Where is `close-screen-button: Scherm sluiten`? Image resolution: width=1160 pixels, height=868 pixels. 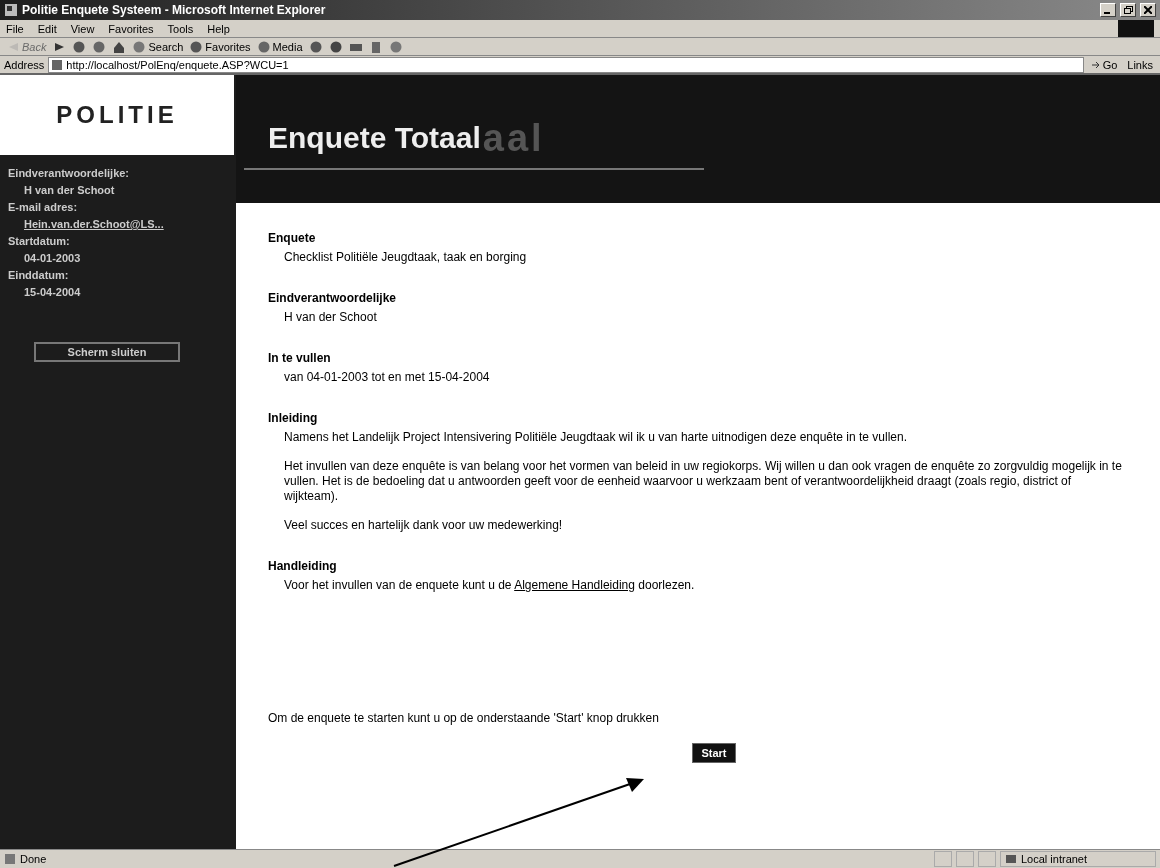
close-screen-button: Scherm sluiten is located at coordinates (107, 352).